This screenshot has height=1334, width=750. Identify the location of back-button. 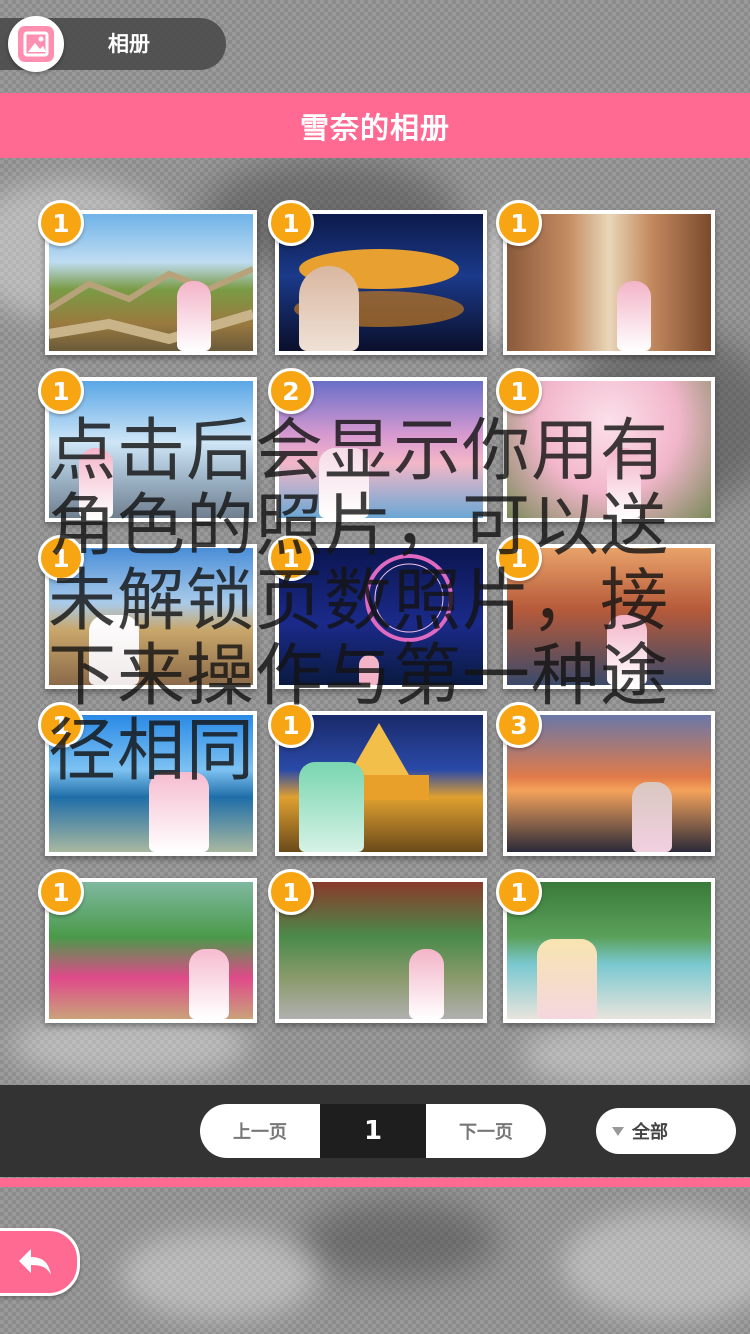
(40, 1262).